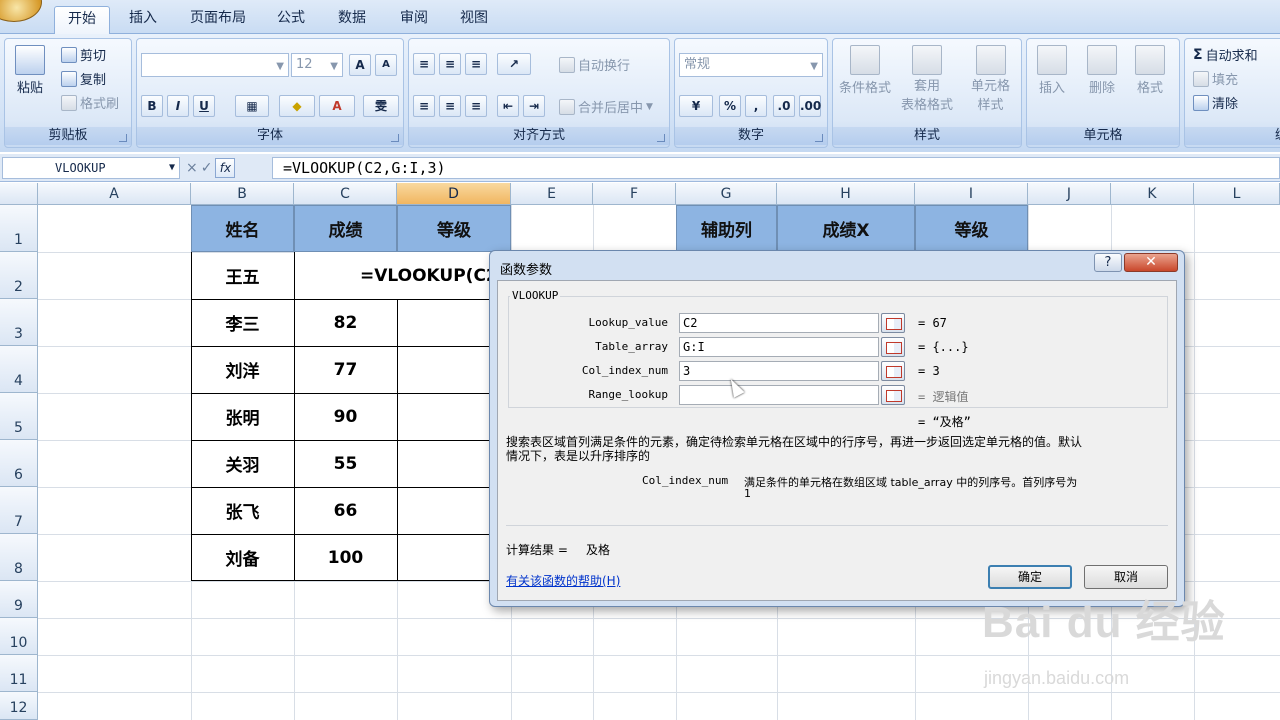  I want to click on col-header-k: K, so click(1152, 194).